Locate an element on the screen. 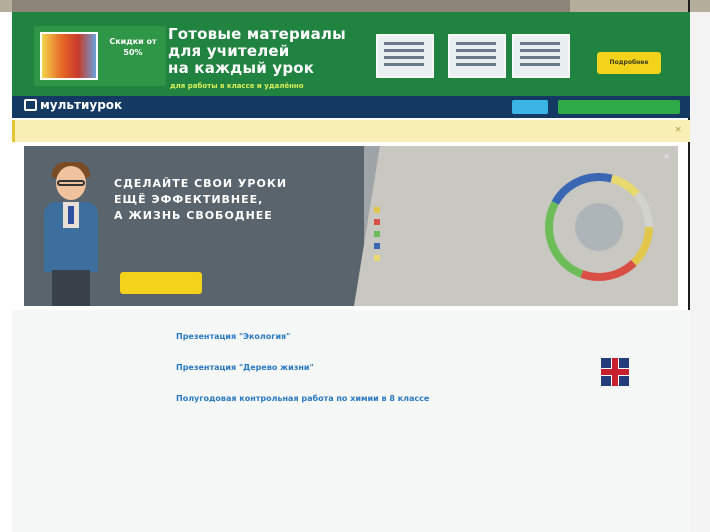 This screenshot has height=532, width=710. test-icon is located at coordinates (540, 43).